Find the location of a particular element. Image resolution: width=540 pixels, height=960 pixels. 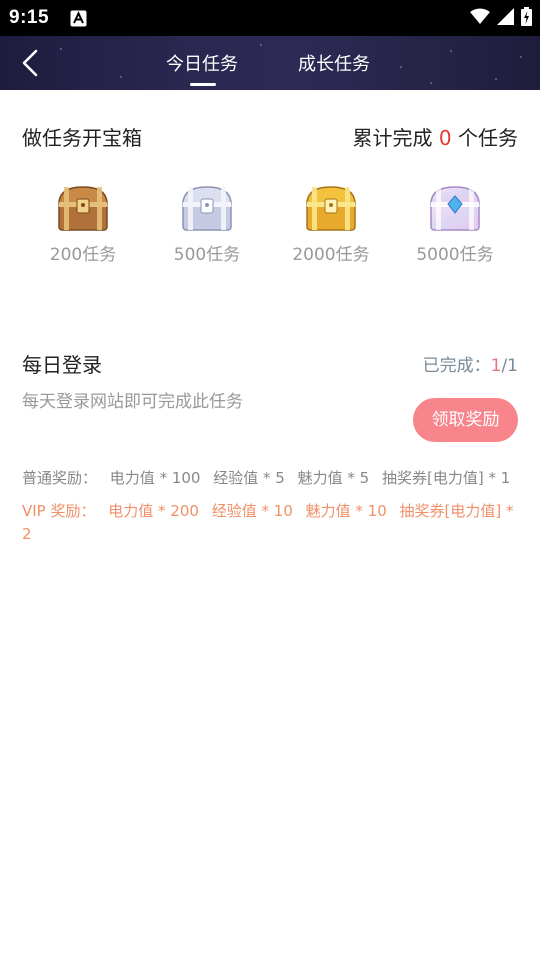

total-completed-prefix: 累计完成 is located at coordinates (395, 138).